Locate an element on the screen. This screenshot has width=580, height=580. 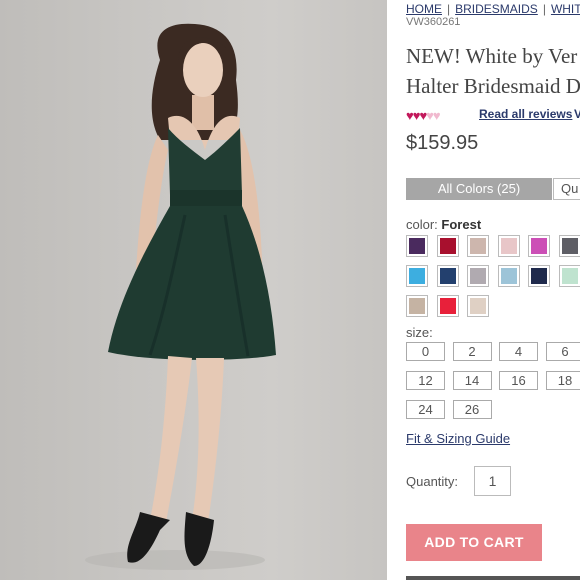
breadcrumb: HOME | BRIDESMAIDS | WHITE is located at coordinates (493, 9).